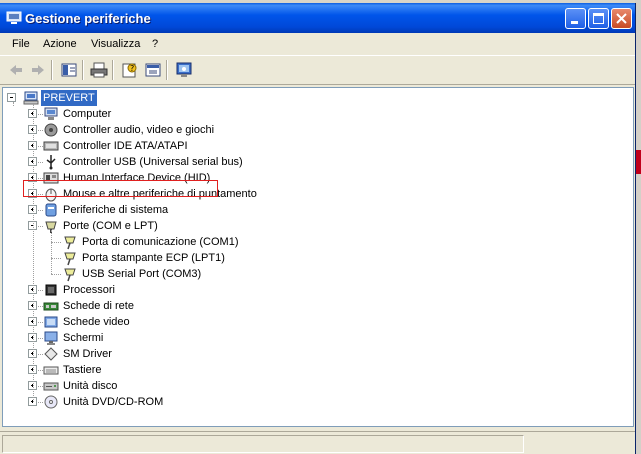 The width and height of the screenshot is (641, 454). I want to click on scan-hardware-icon, so click(184, 70).